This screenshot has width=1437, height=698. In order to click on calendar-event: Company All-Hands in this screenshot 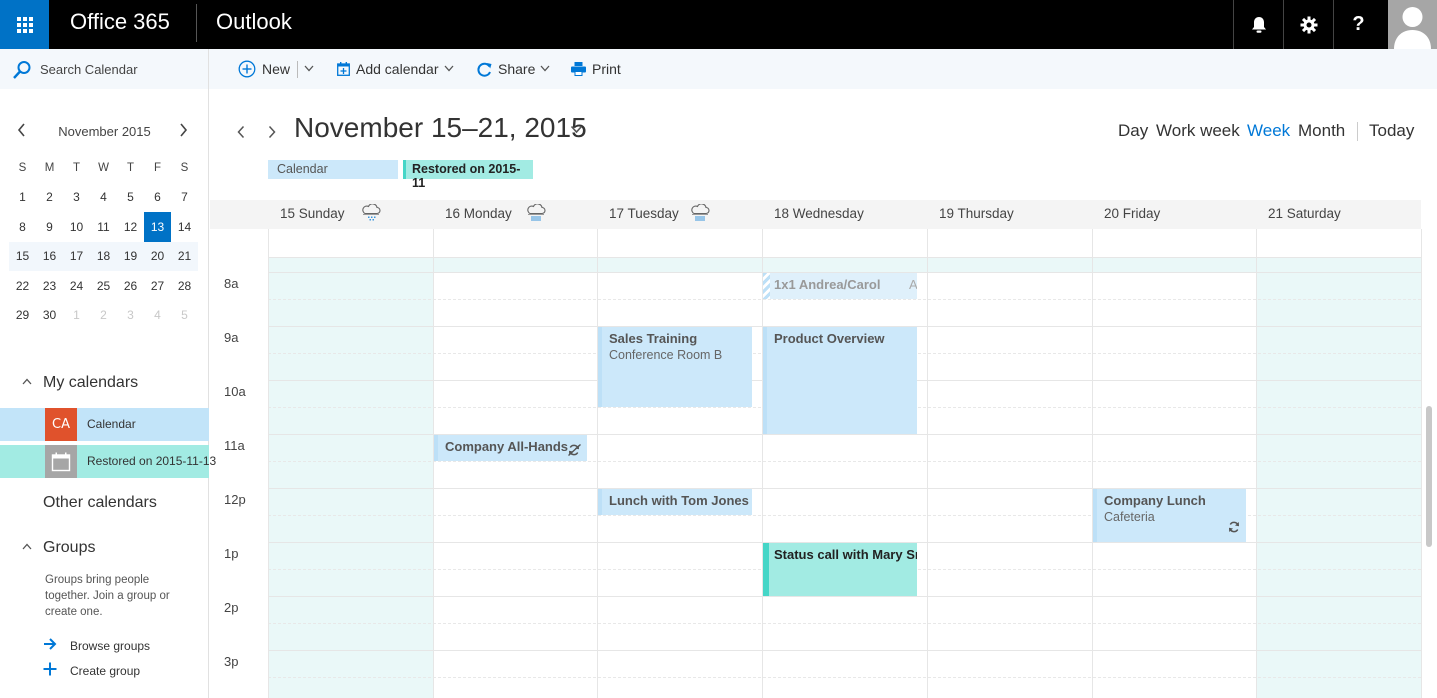, I will do `click(510, 448)`.